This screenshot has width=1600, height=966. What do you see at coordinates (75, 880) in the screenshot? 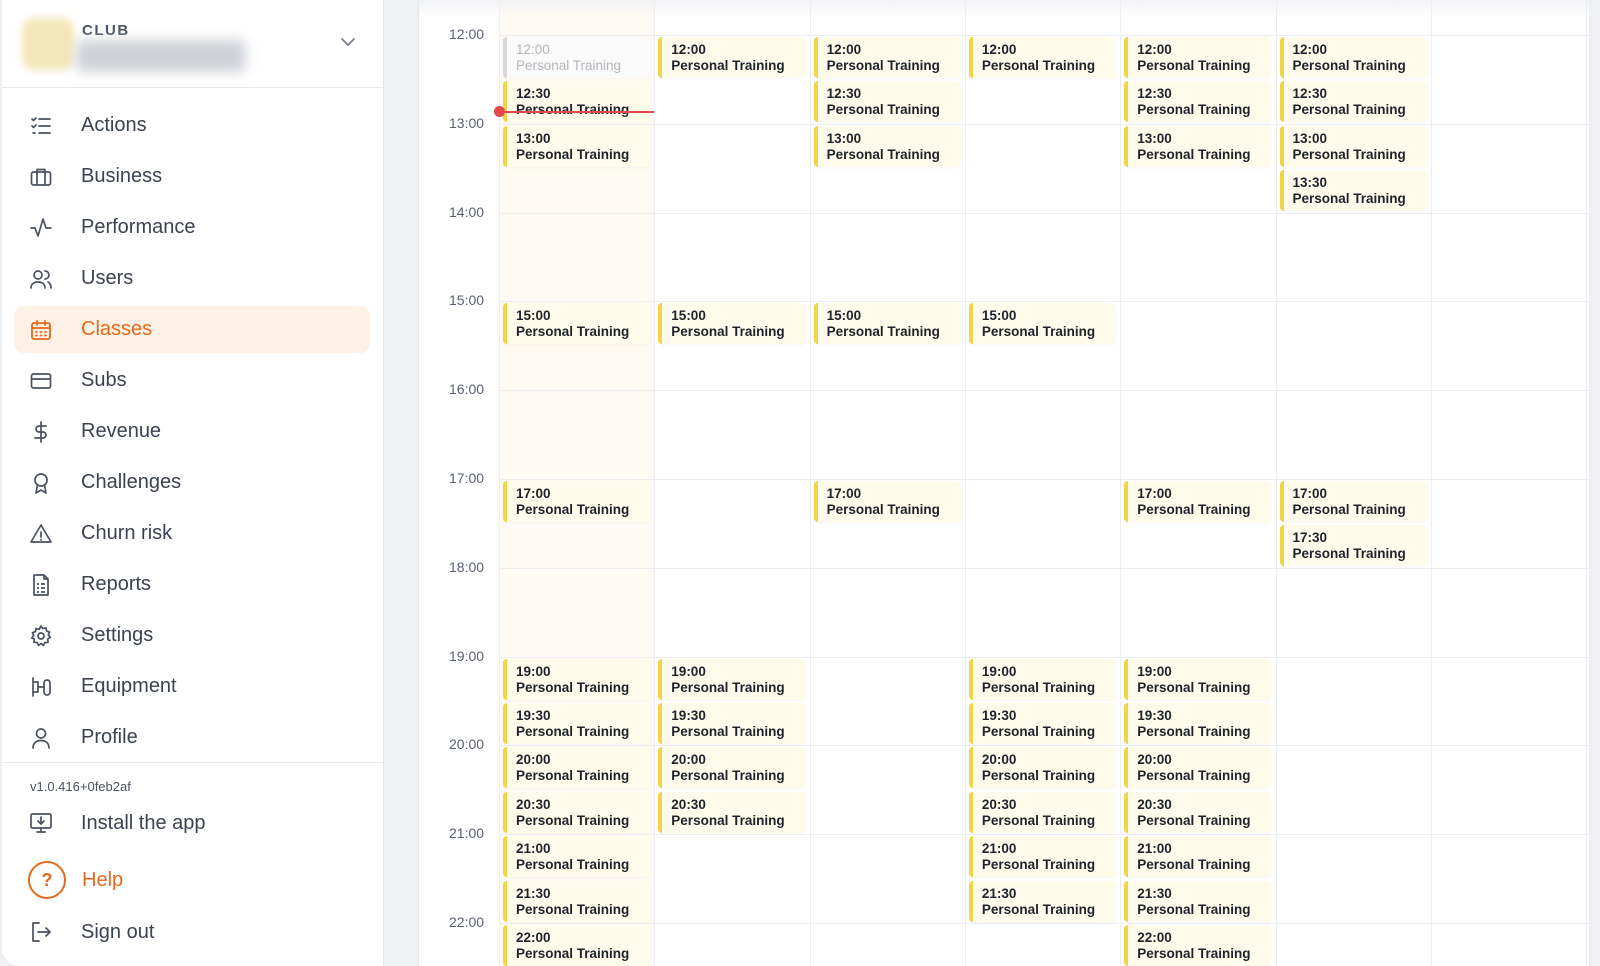
I see `help-button: ? Help` at bounding box center [75, 880].